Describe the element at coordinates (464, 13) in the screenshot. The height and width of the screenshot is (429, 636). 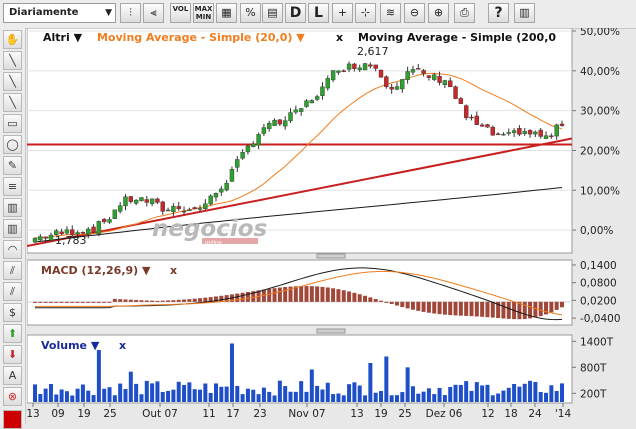
I see `print-icon: ⎙` at that location.